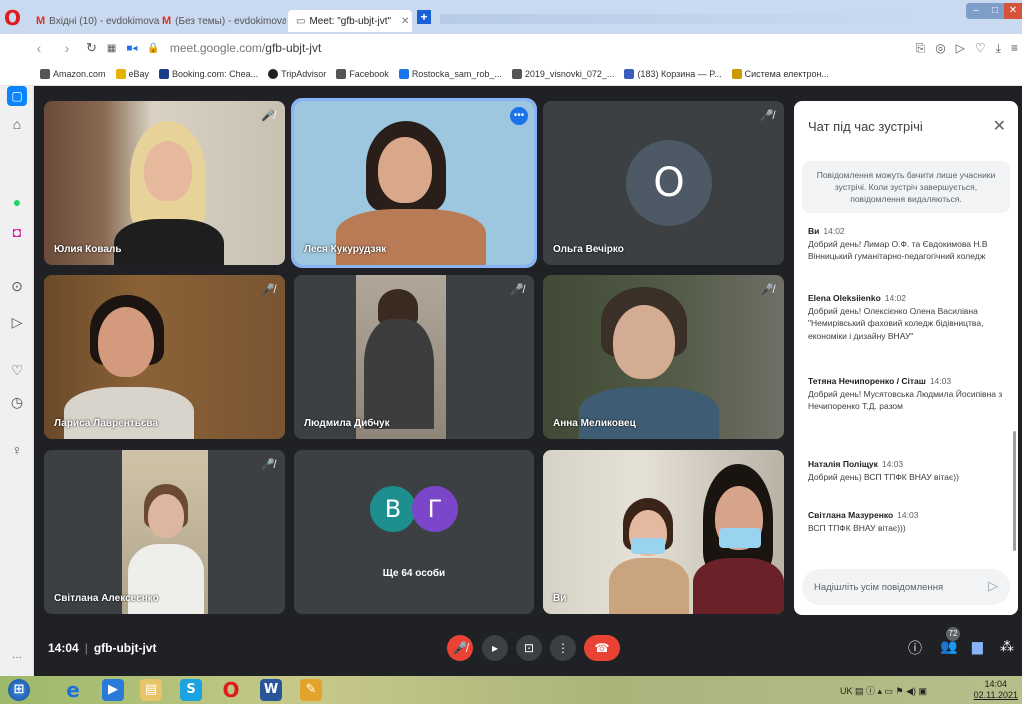 The image size is (1022, 704). What do you see at coordinates (113, 690) in the screenshot?
I see `media-player-icon: ▶` at bounding box center [113, 690].